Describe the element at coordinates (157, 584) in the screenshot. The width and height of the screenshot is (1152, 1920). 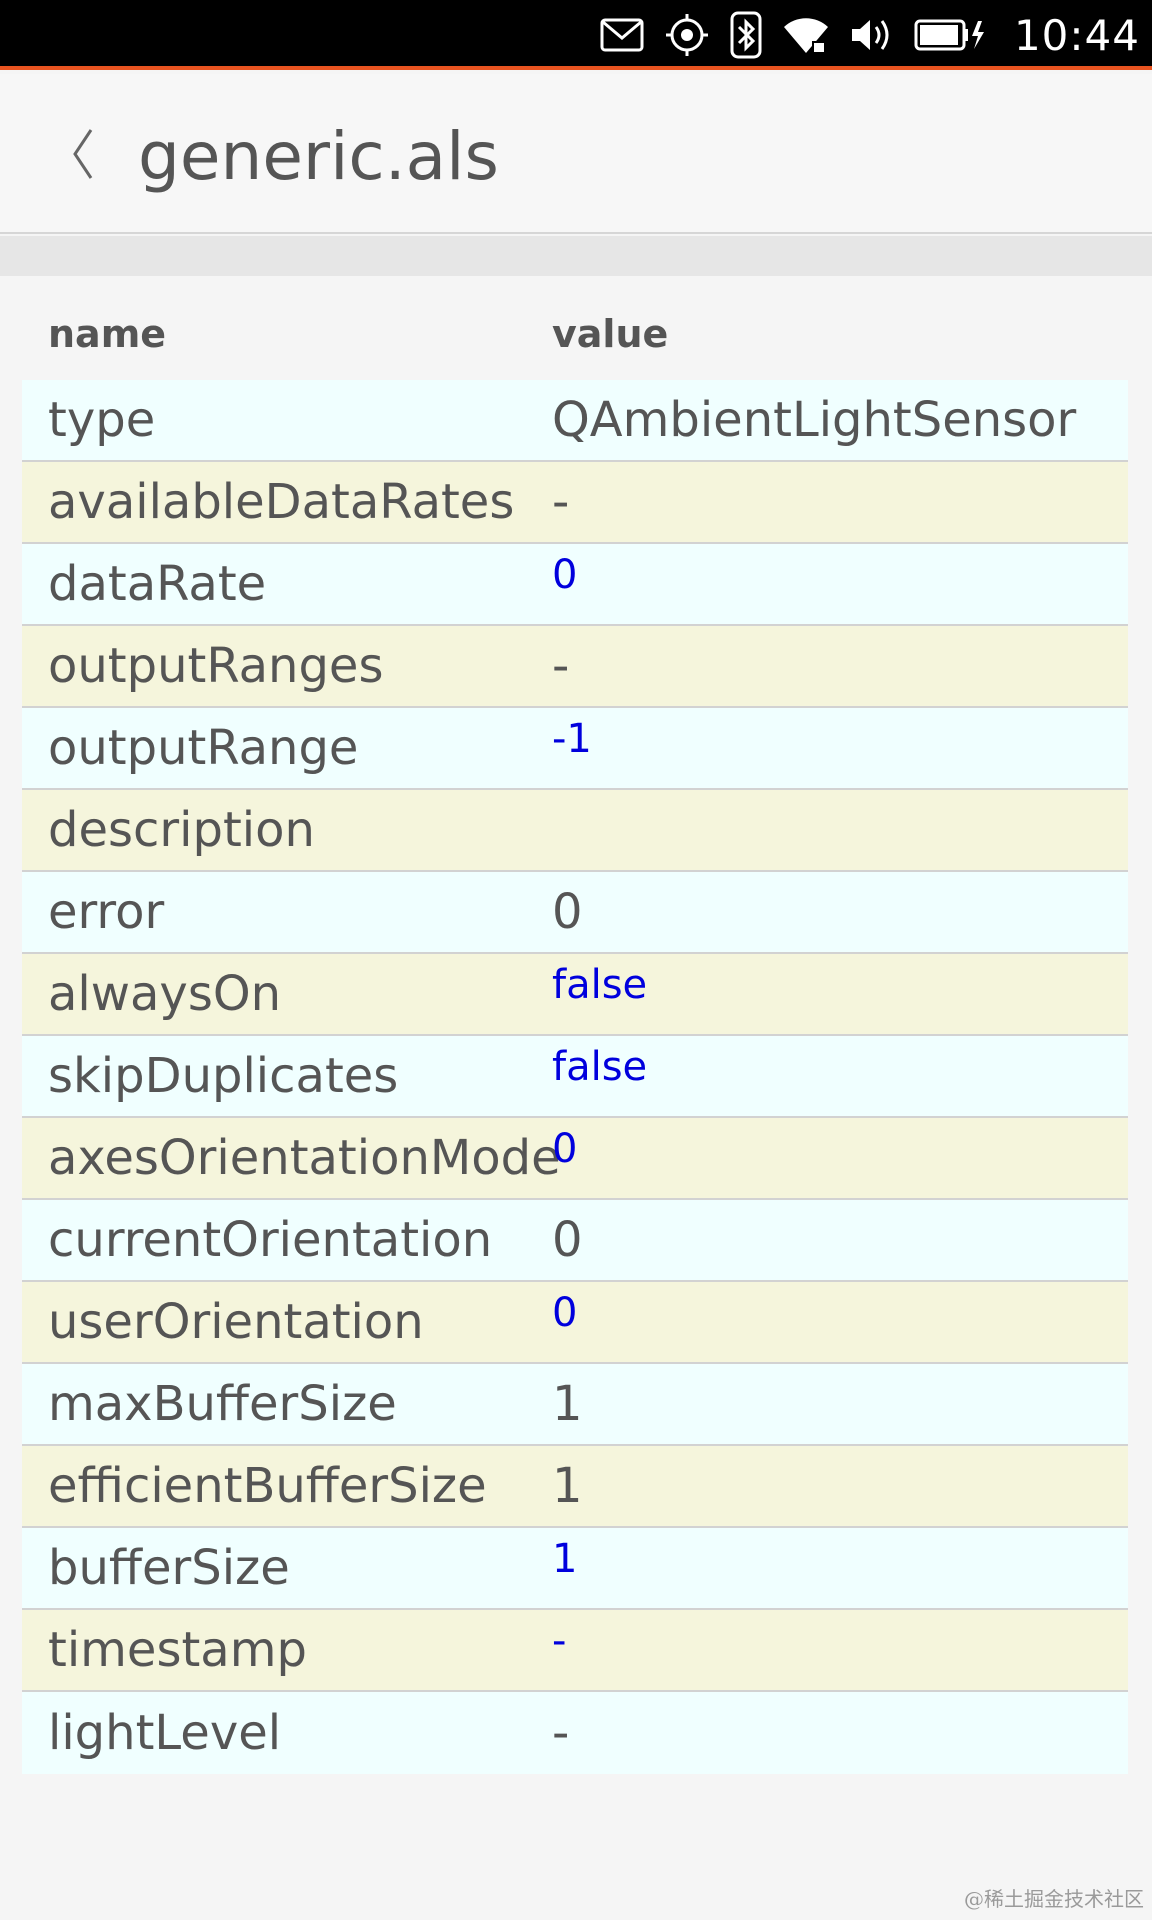
I see `property-name: dataRate` at that location.